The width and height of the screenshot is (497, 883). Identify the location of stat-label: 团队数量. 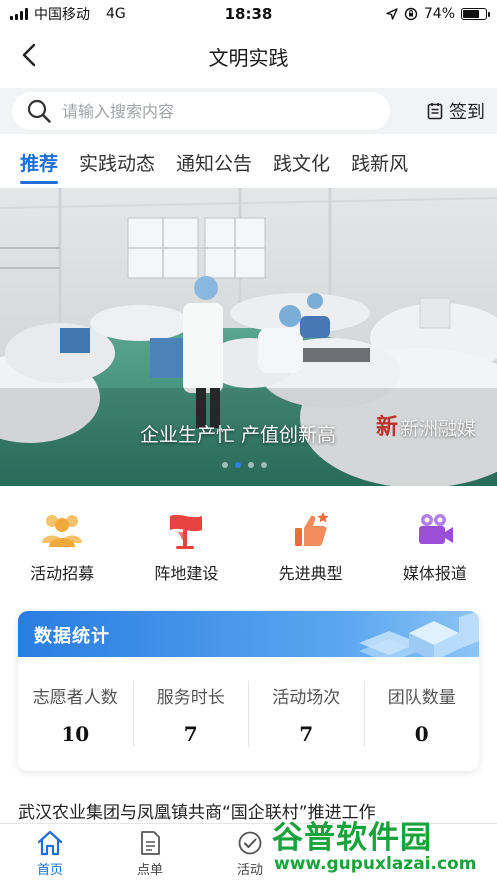
(421, 697).